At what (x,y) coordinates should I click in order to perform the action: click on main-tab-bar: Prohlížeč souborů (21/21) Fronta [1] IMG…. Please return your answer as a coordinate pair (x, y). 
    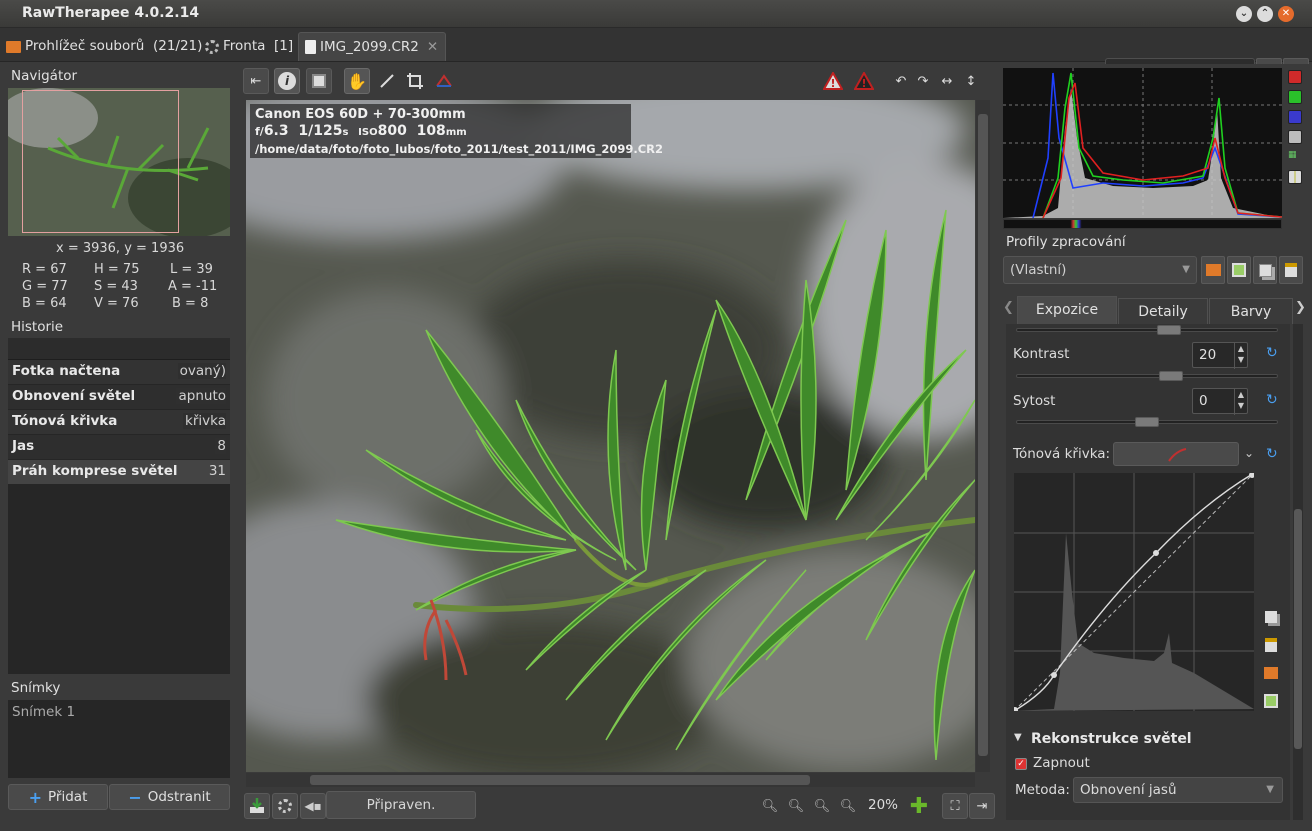
    Looking at the image, I should click on (656, 57).